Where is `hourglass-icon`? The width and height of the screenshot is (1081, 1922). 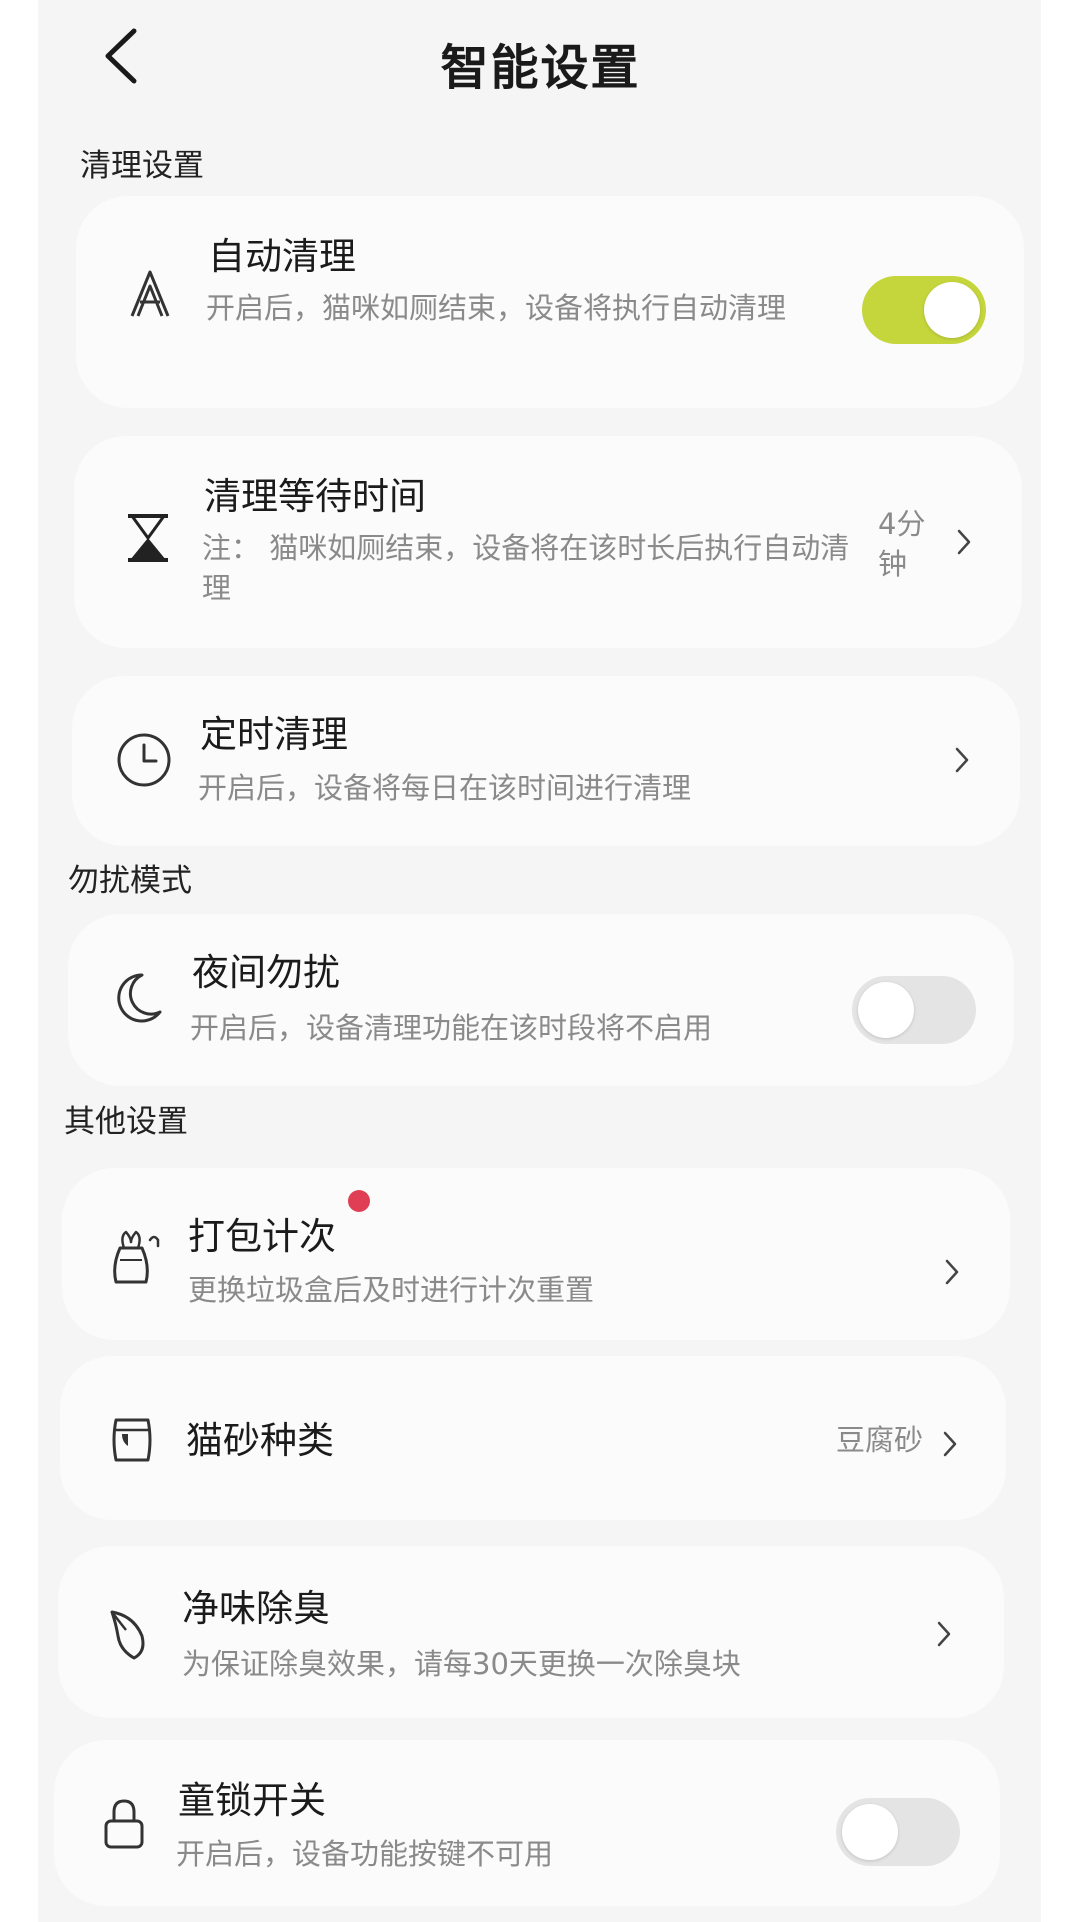 hourglass-icon is located at coordinates (148, 538).